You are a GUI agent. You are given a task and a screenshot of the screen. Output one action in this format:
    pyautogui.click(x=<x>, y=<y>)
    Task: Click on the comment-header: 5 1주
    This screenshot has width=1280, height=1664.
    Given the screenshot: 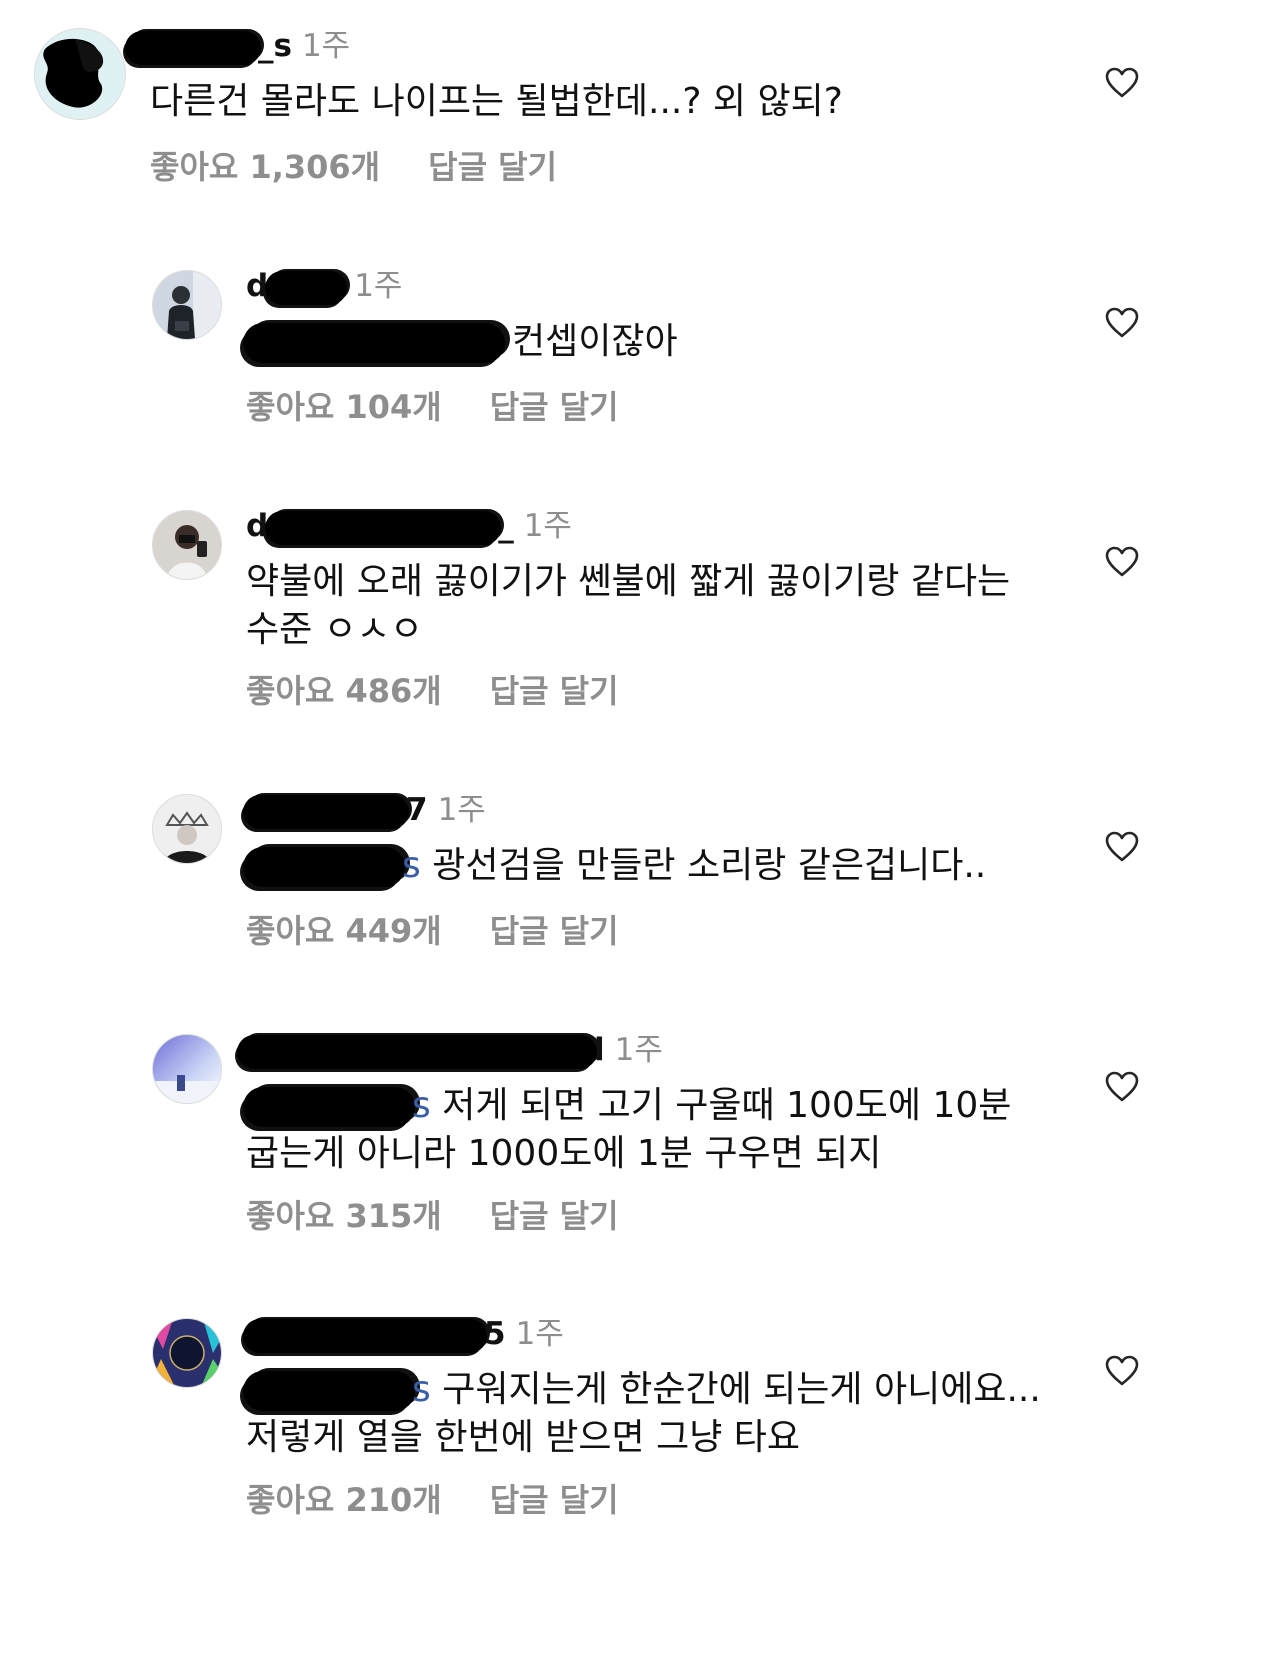 What is the action you would take?
    pyautogui.click(x=405, y=1334)
    